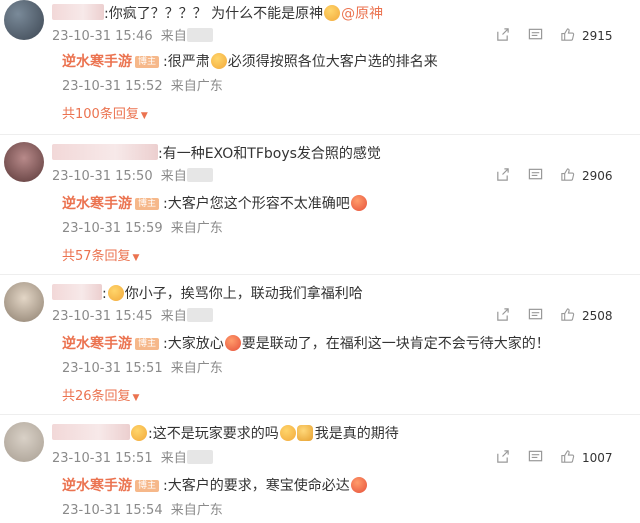 This screenshot has height=523, width=640. I want to click on reply-meta: 23-10-31 15:54 来自广东, so click(142, 511).